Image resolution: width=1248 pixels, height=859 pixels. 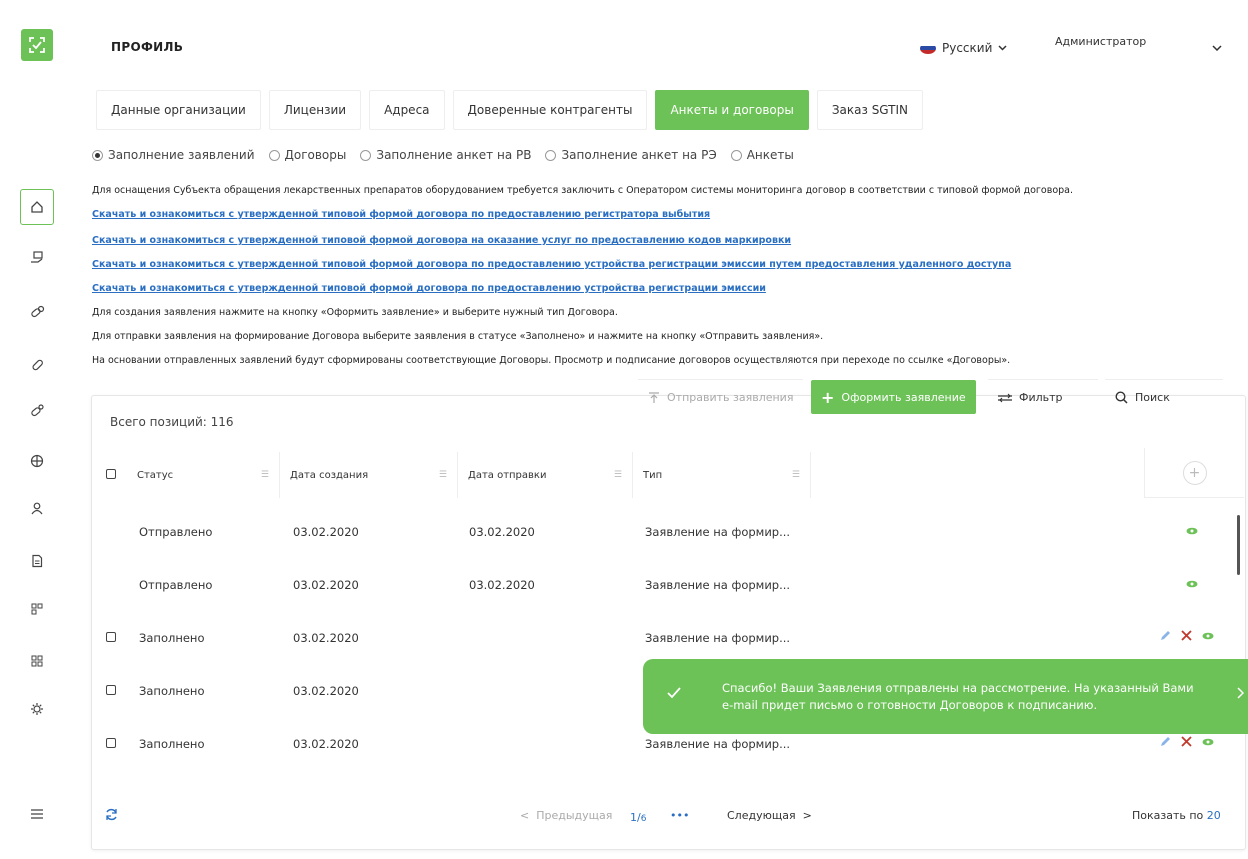 I want to click on column-header-status: Статус ☰, so click(x=203, y=475).